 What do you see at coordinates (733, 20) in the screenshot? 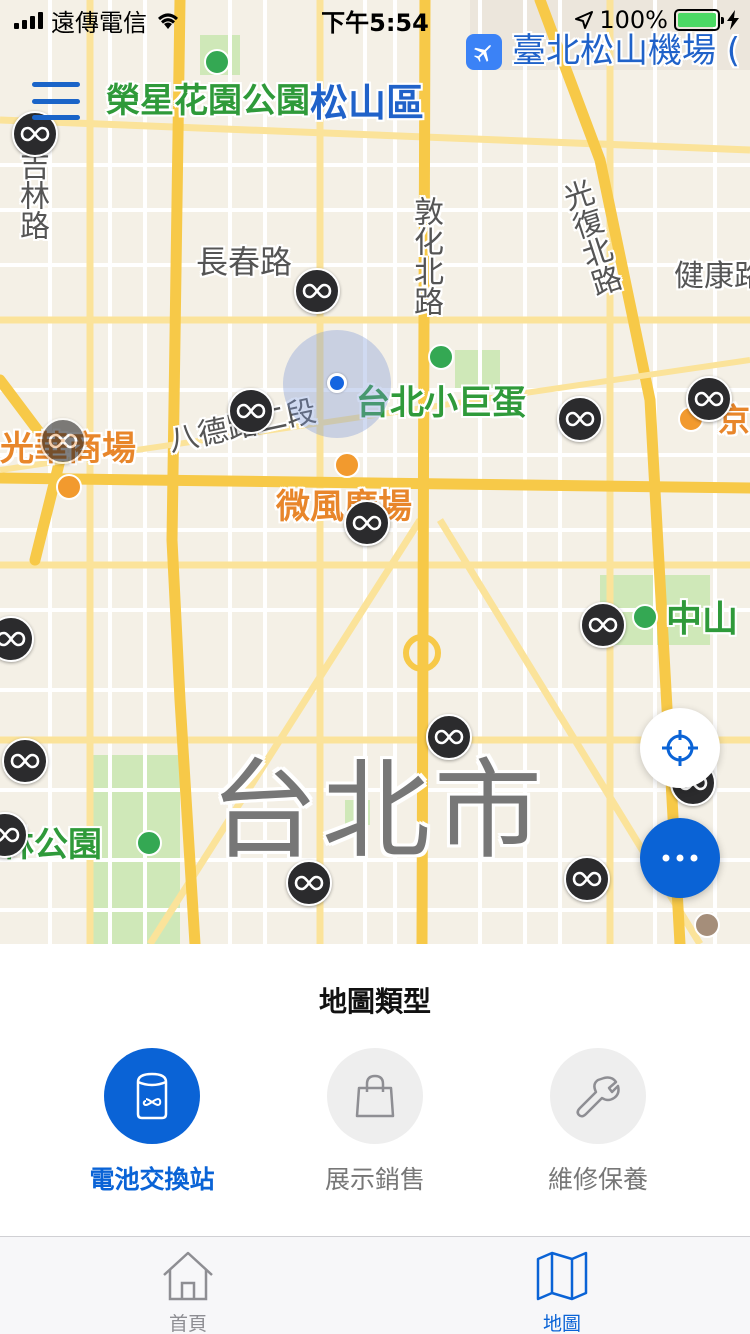
I see `charging-icon` at bounding box center [733, 20].